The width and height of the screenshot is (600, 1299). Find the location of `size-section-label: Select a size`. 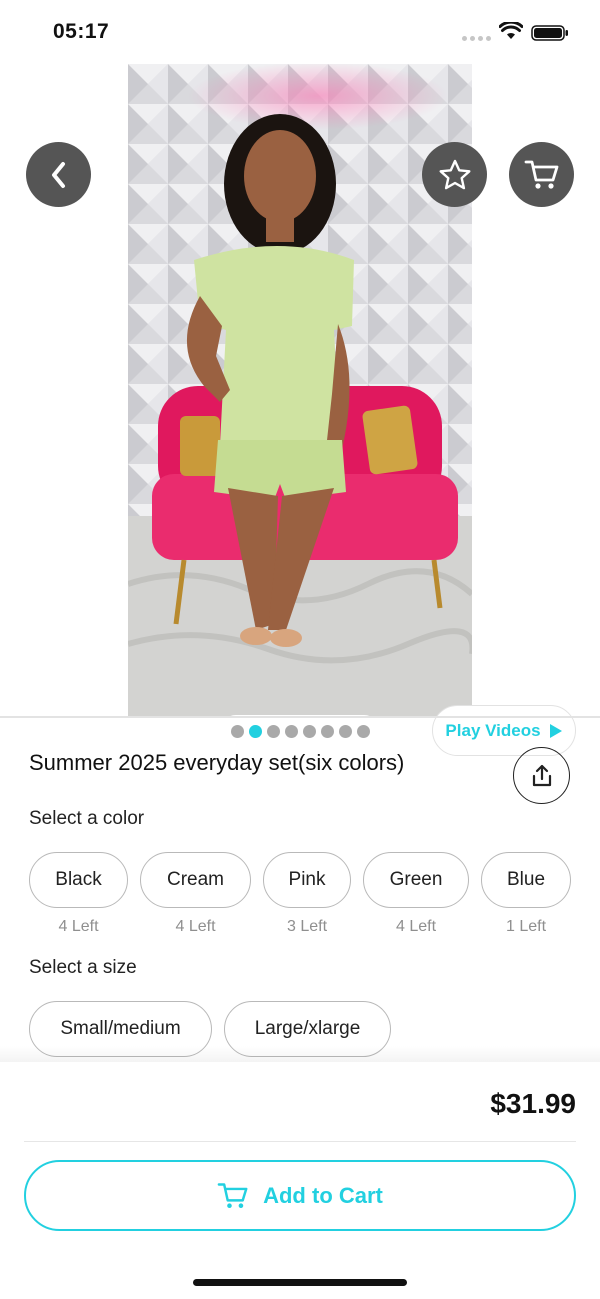

size-section-label: Select a size is located at coordinates (83, 967).